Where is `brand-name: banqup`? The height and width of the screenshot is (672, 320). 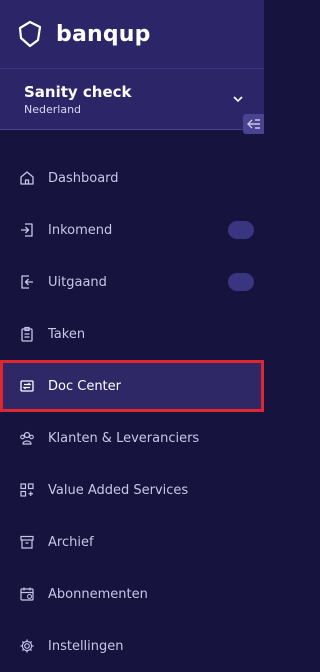 brand-name: banqup is located at coordinates (103, 34).